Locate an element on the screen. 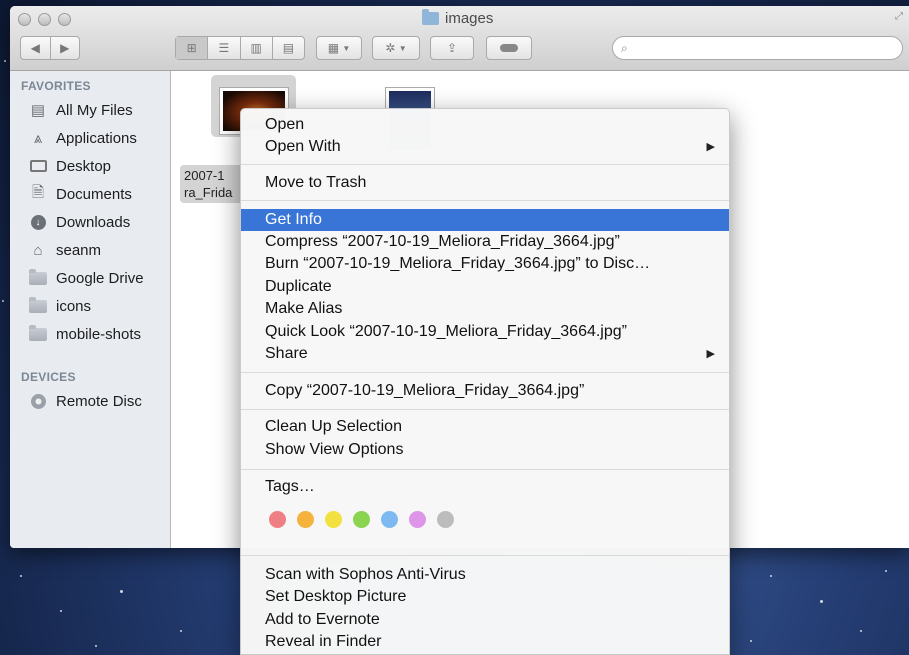  search-input is located at coordinates (753, 48).